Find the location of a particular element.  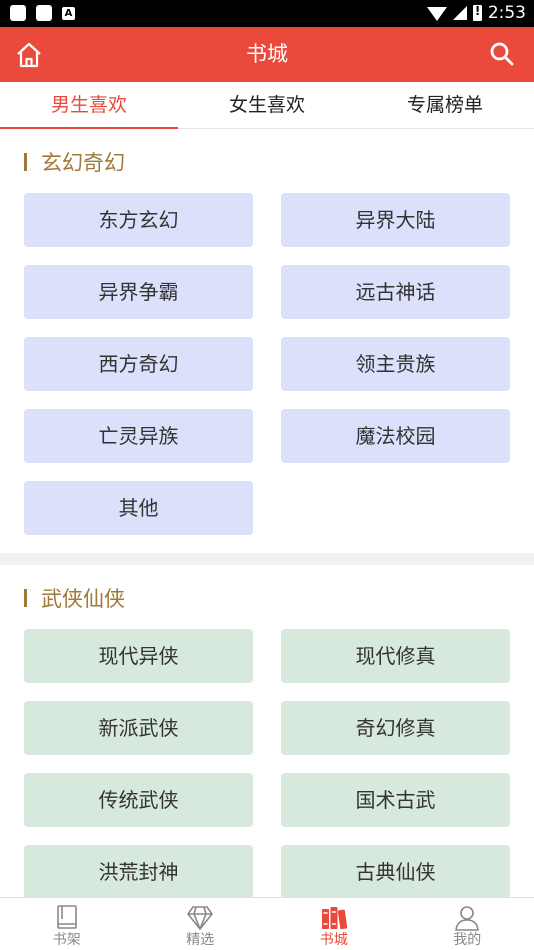

category-tag: 奇幻修真 is located at coordinates (395, 728).